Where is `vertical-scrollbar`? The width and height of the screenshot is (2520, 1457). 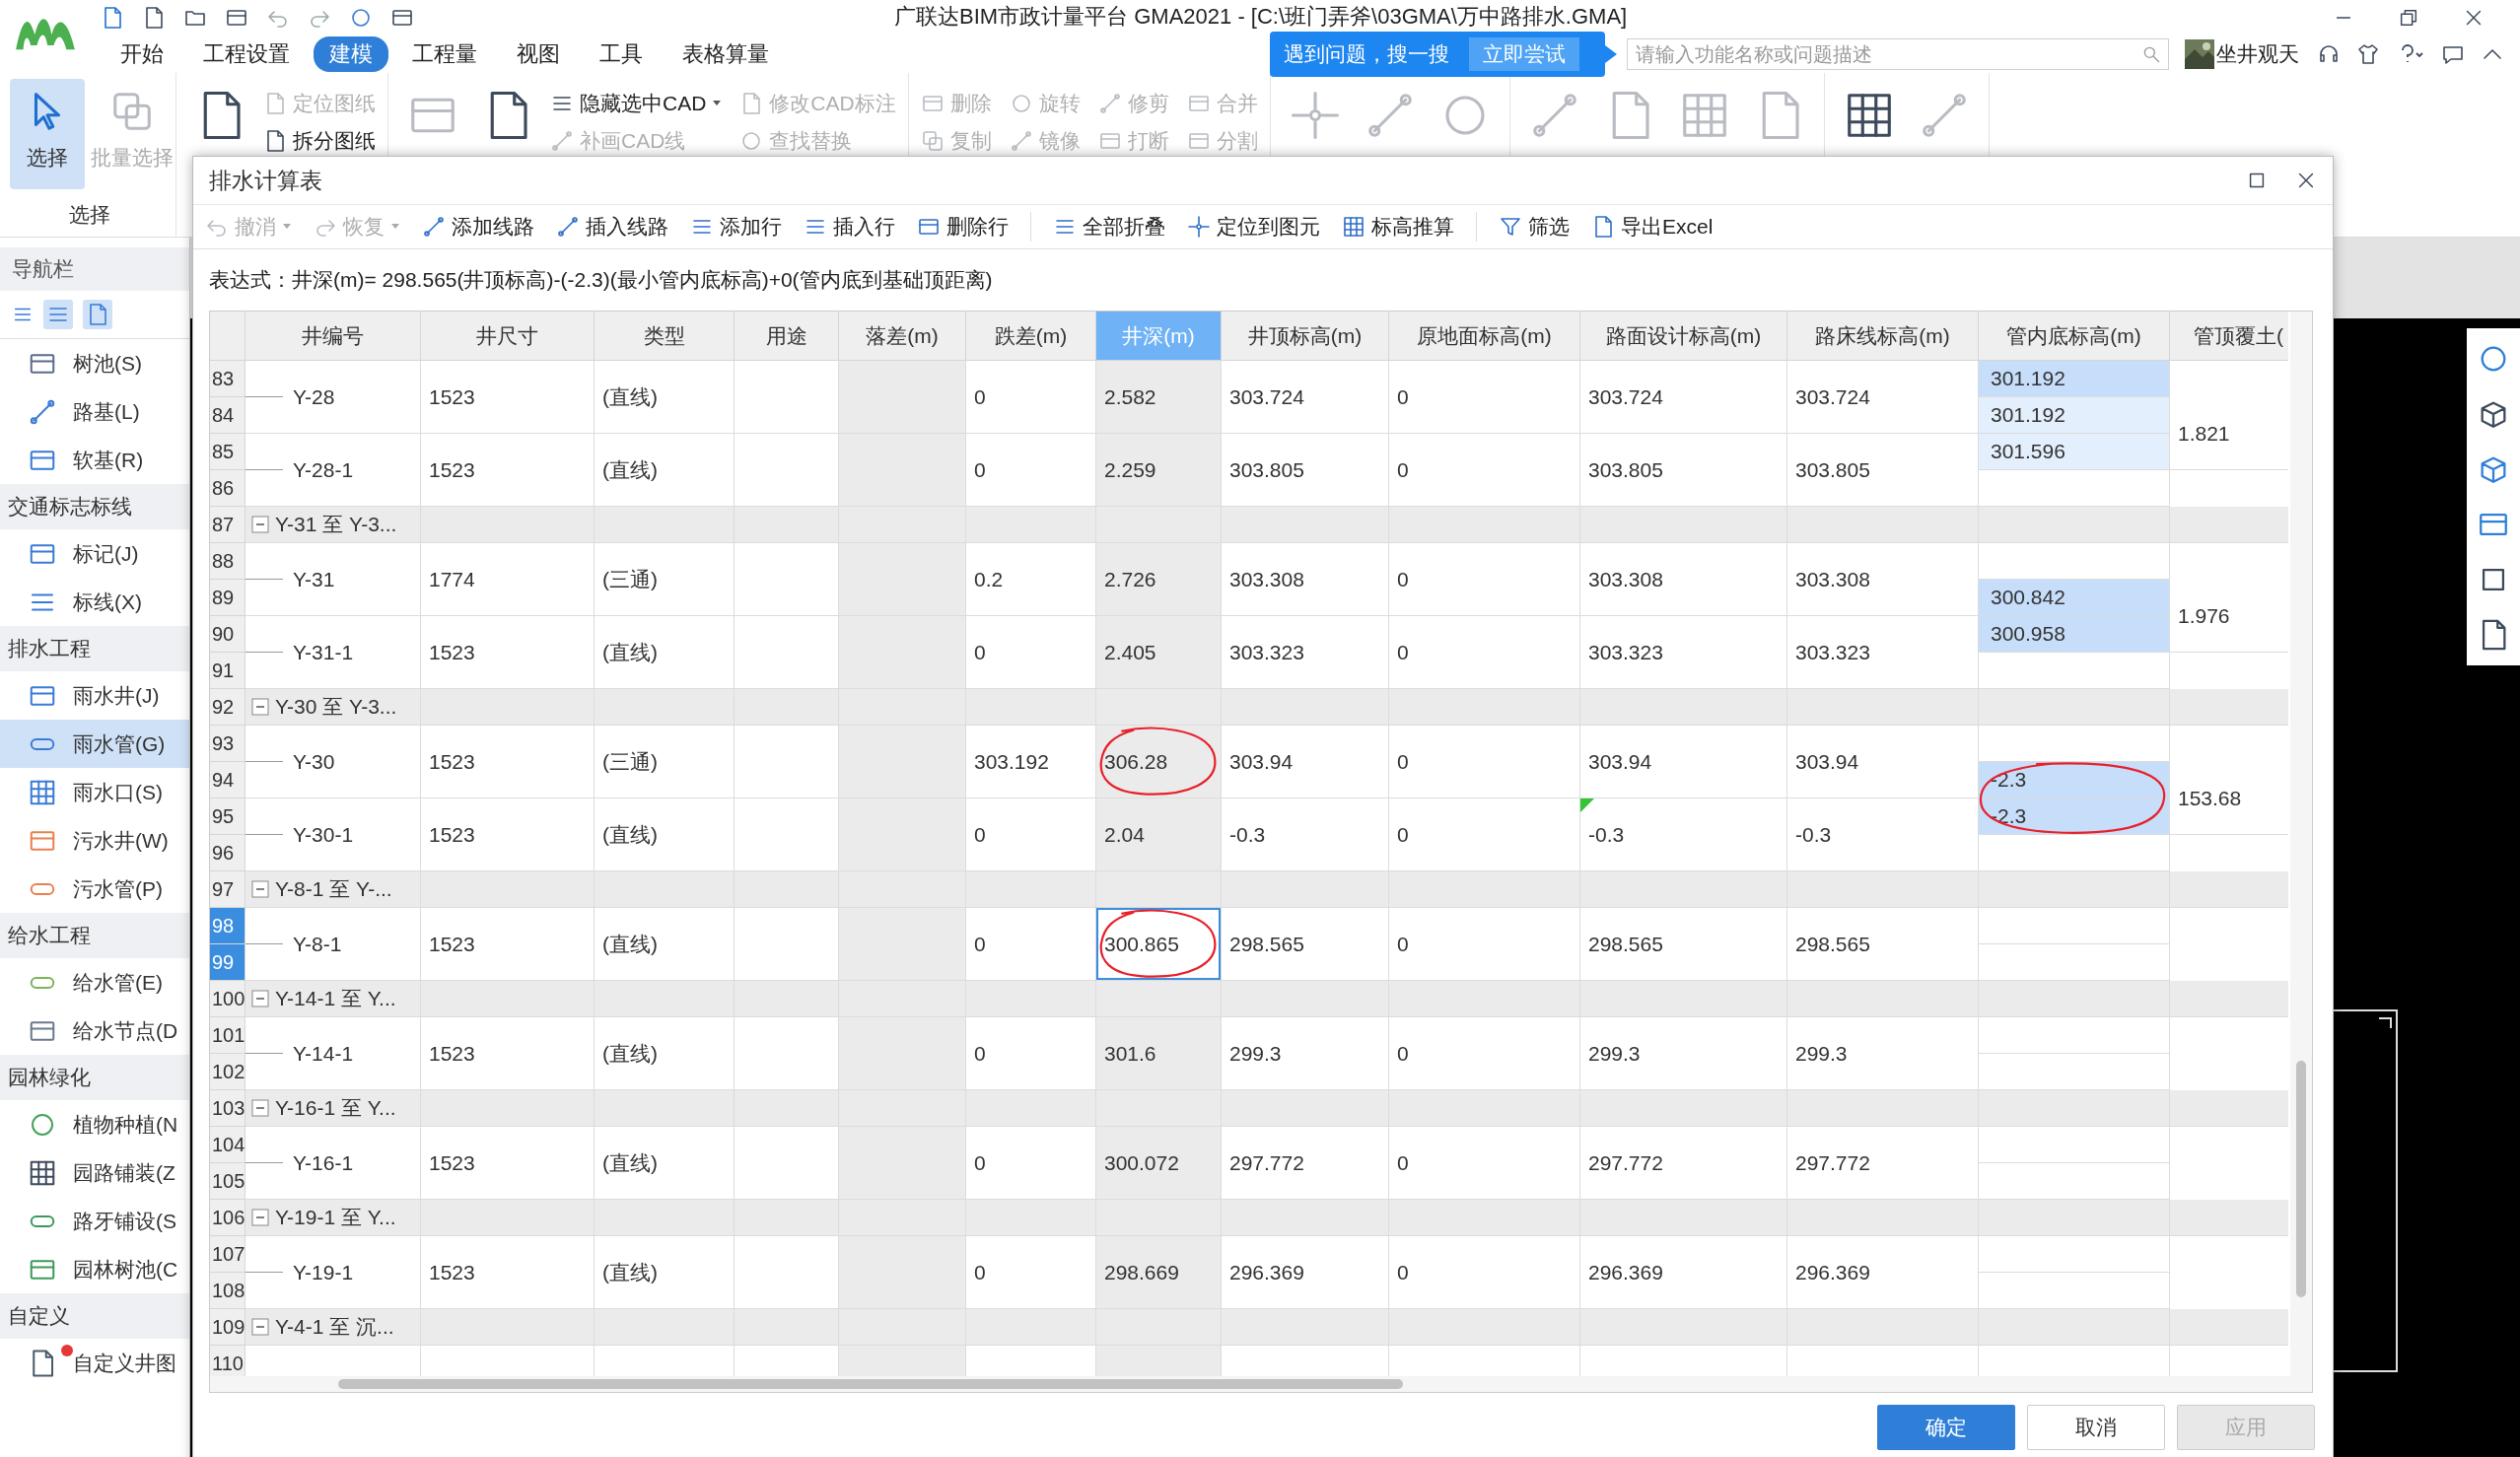
vertical-scrollbar is located at coordinates (2301, 844).